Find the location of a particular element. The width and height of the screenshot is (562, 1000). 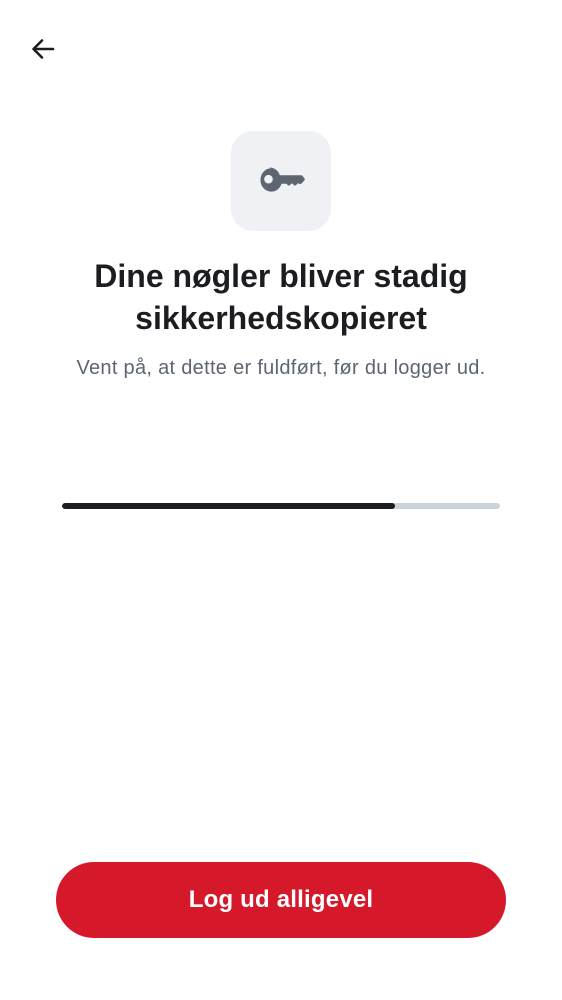

key-icon is located at coordinates (281, 181).